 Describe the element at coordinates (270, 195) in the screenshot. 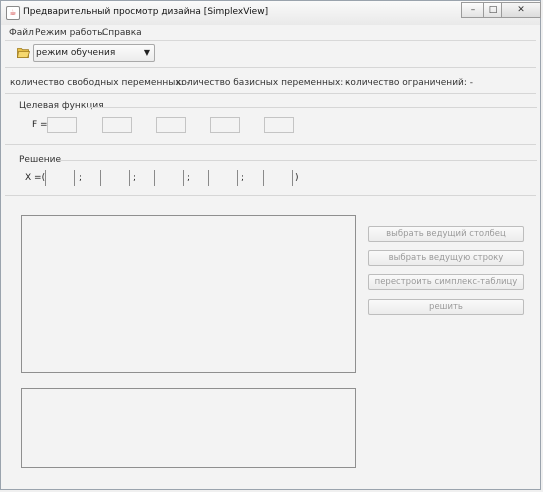

I see `solution-separator-line` at that location.